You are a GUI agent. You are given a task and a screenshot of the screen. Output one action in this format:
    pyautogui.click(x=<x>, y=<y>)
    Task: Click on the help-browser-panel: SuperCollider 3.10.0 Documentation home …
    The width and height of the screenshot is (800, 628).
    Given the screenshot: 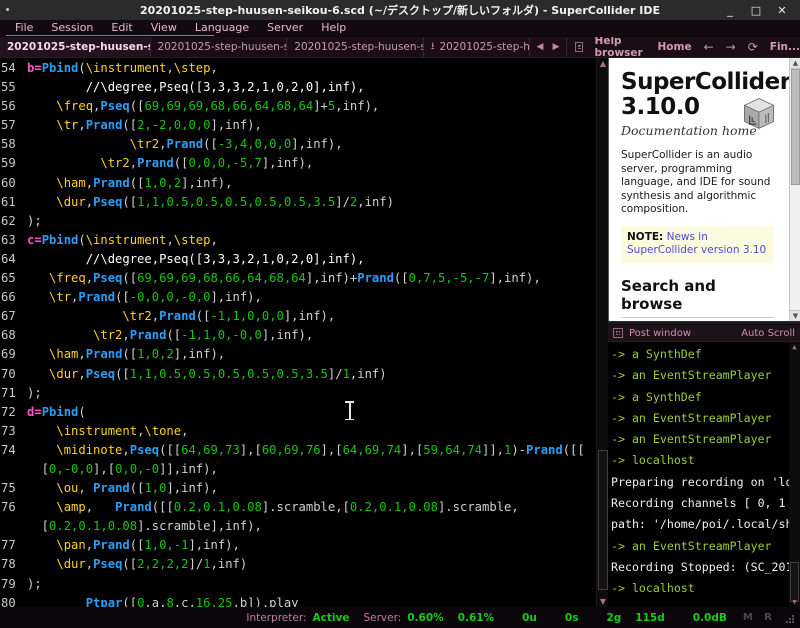 What is the action you would take?
    pyautogui.click(x=704, y=189)
    